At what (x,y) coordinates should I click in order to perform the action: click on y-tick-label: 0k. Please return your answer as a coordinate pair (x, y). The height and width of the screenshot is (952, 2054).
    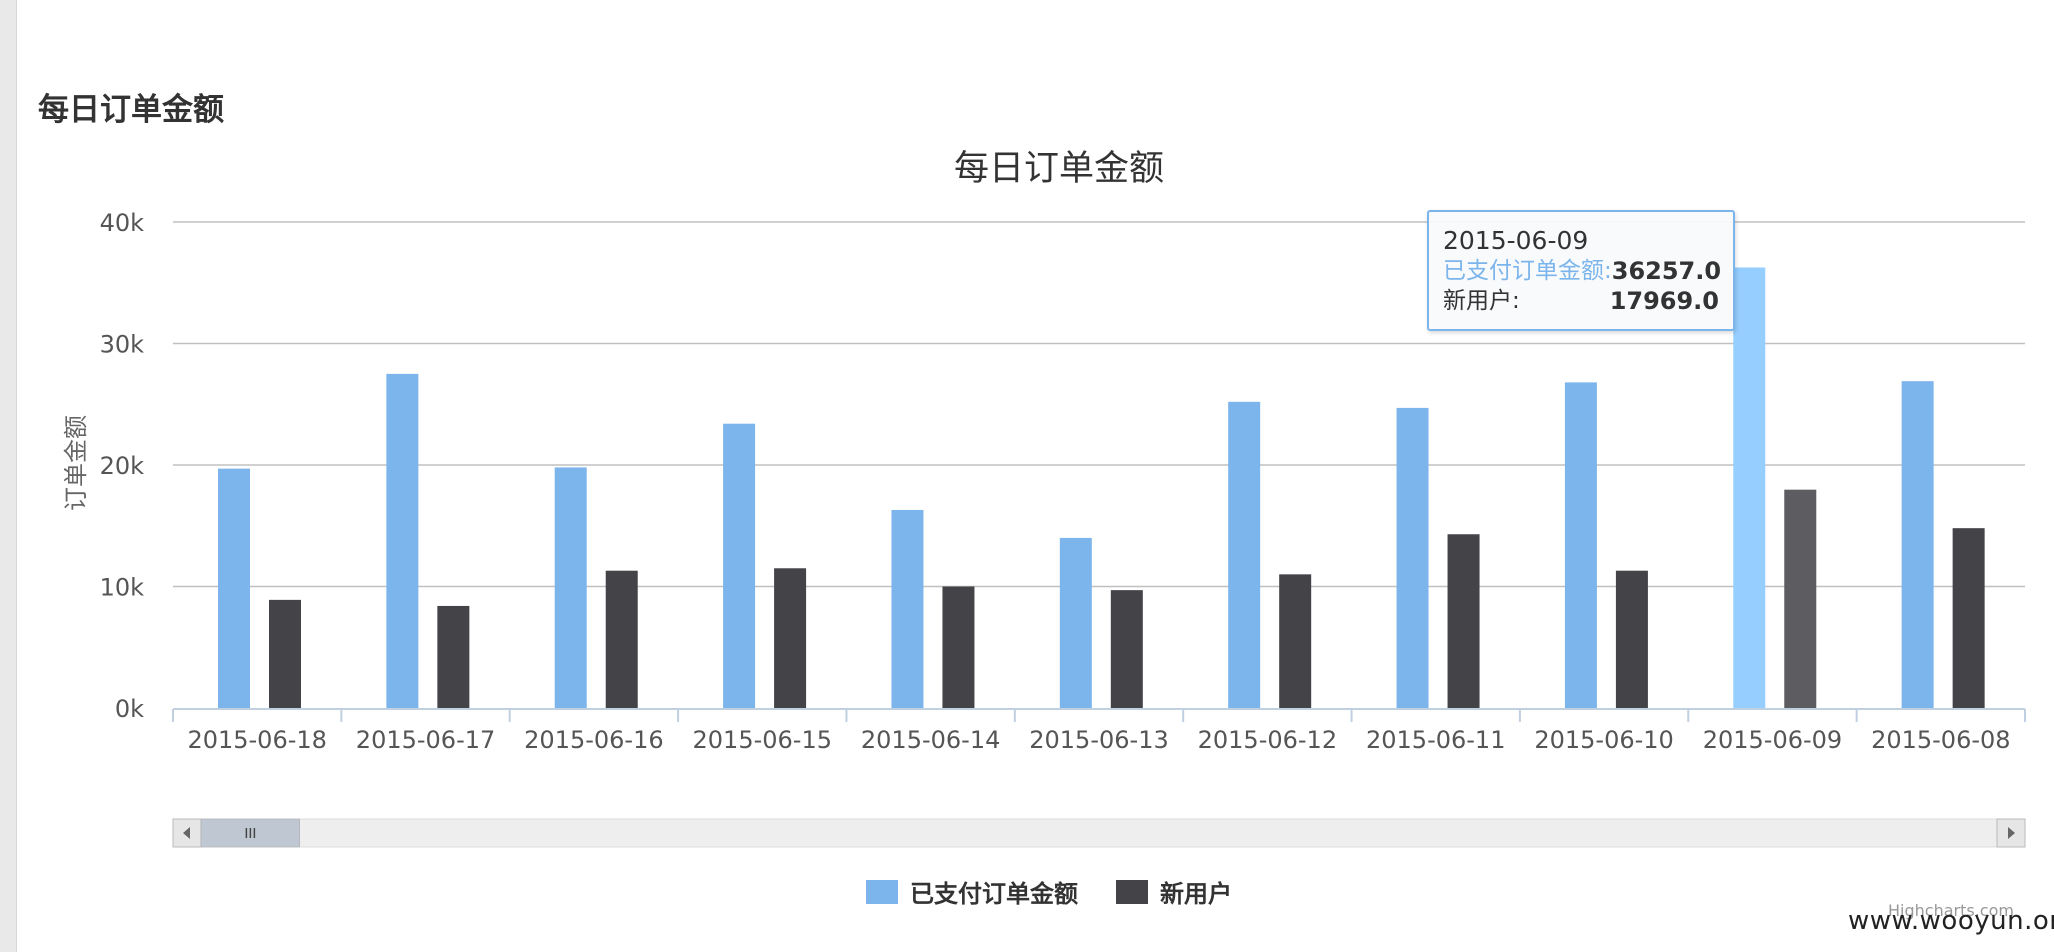
    Looking at the image, I should click on (129, 709).